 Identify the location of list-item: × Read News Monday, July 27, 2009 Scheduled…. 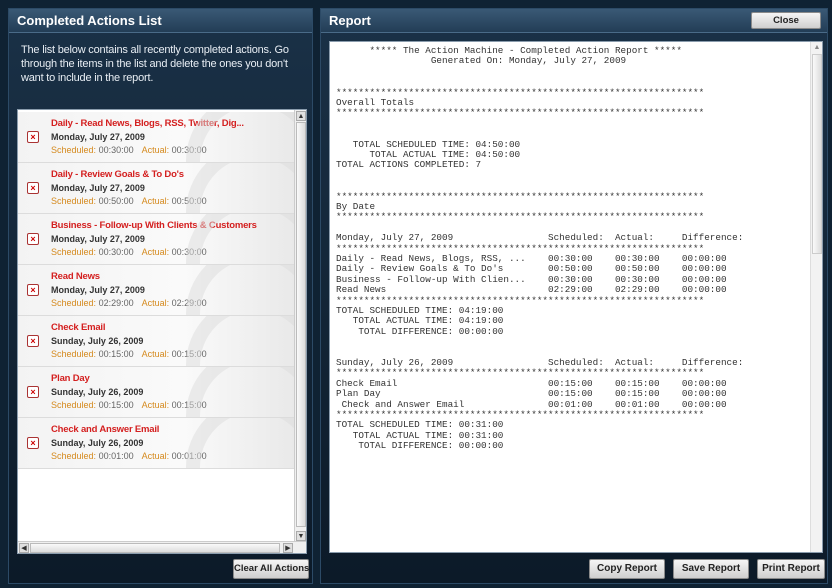
(156, 290).